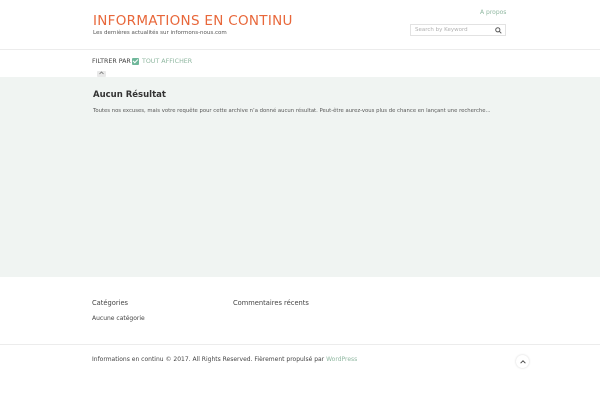  What do you see at coordinates (271, 303) in the screenshot?
I see `recent-comments-widget-title: Commentaires récents` at bounding box center [271, 303].